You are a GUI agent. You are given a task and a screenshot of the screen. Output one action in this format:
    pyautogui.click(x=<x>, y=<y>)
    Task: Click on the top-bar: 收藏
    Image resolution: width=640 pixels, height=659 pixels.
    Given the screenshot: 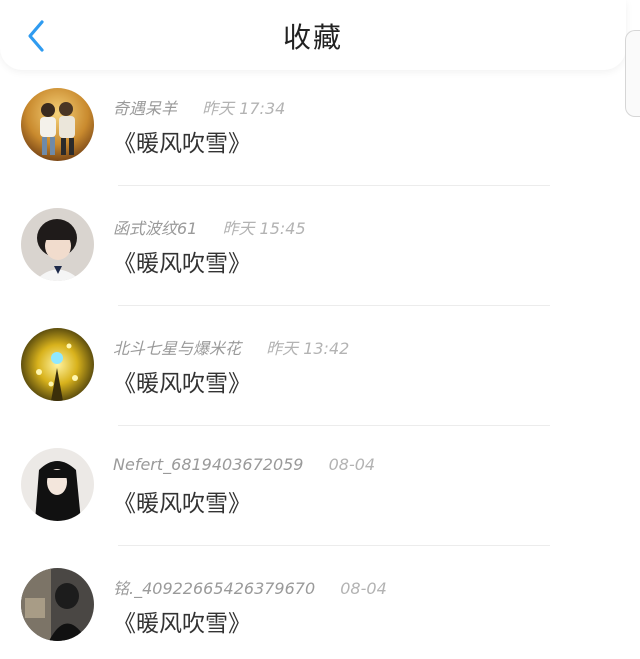 What is the action you would take?
    pyautogui.click(x=313, y=35)
    